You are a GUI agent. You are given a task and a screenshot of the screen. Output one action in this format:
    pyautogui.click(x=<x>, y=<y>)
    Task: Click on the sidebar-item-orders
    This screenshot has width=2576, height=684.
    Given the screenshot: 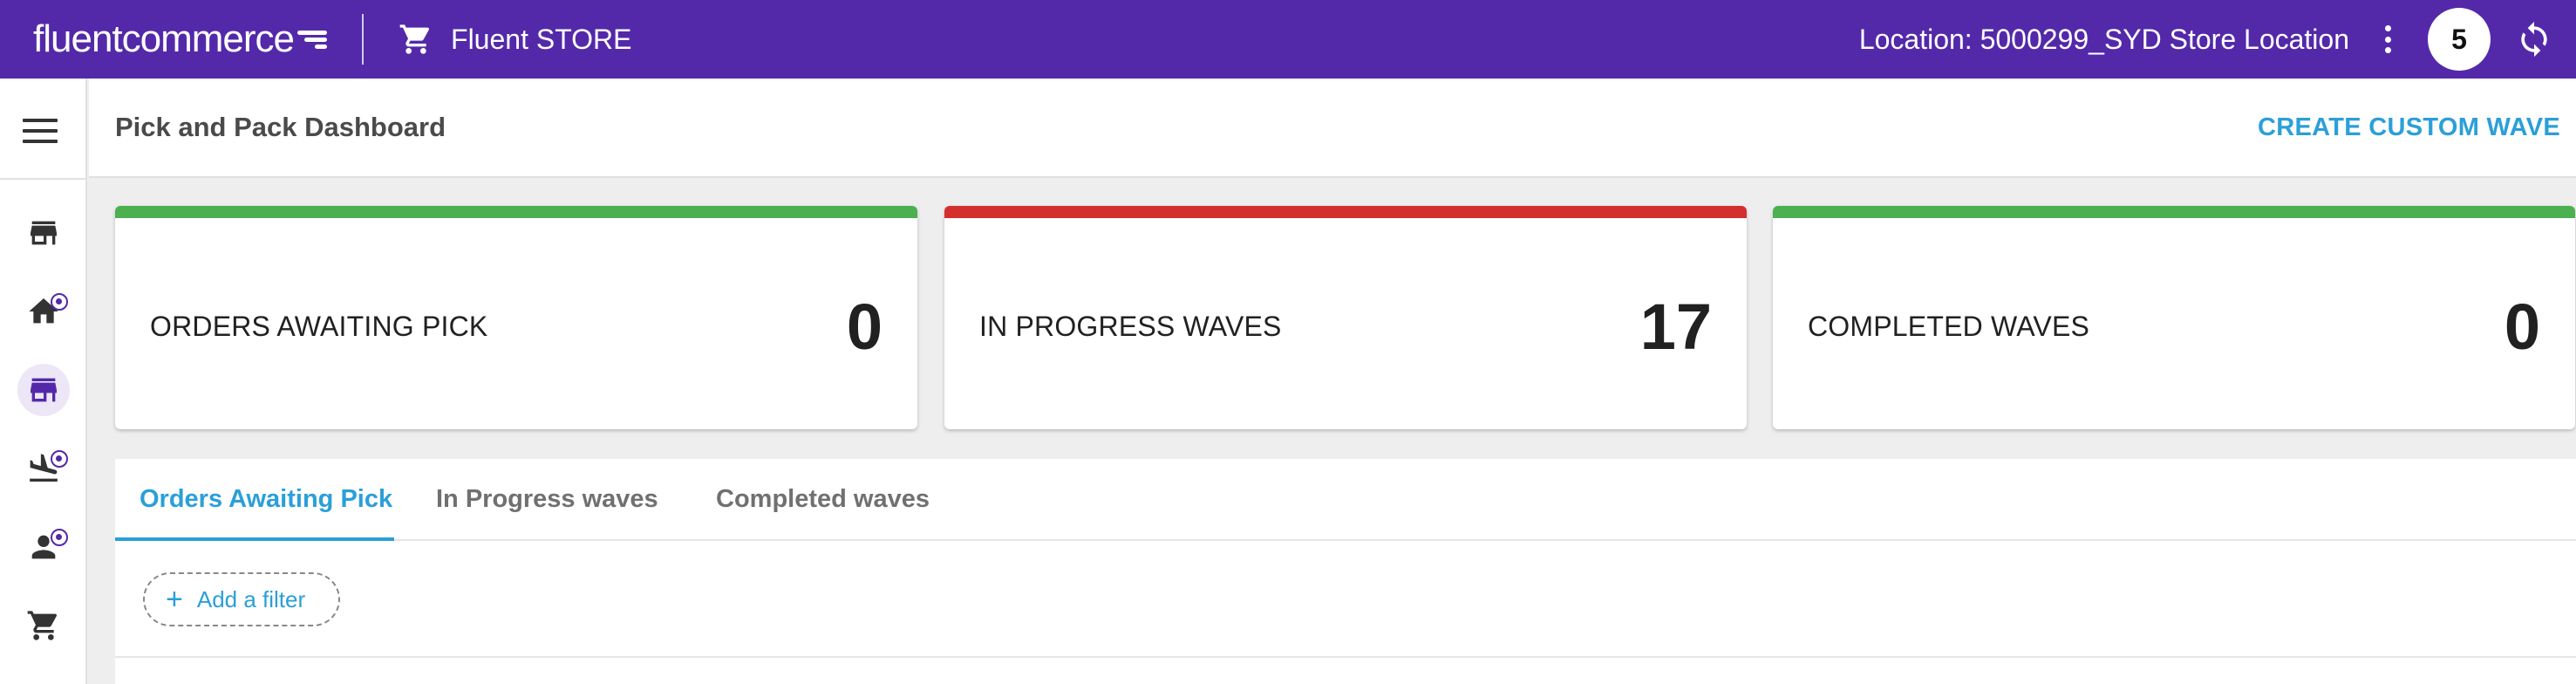 What is the action you would take?
    pyautogui.click(x=43, y=625)
    